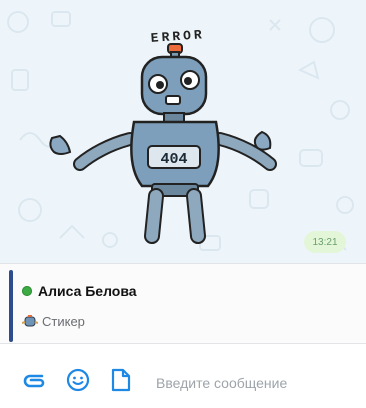 The height and width of the screenshot is (408, 366). Describe the element at coordinates (121, 380) in the screenshot. I see `file-icon` at that location.